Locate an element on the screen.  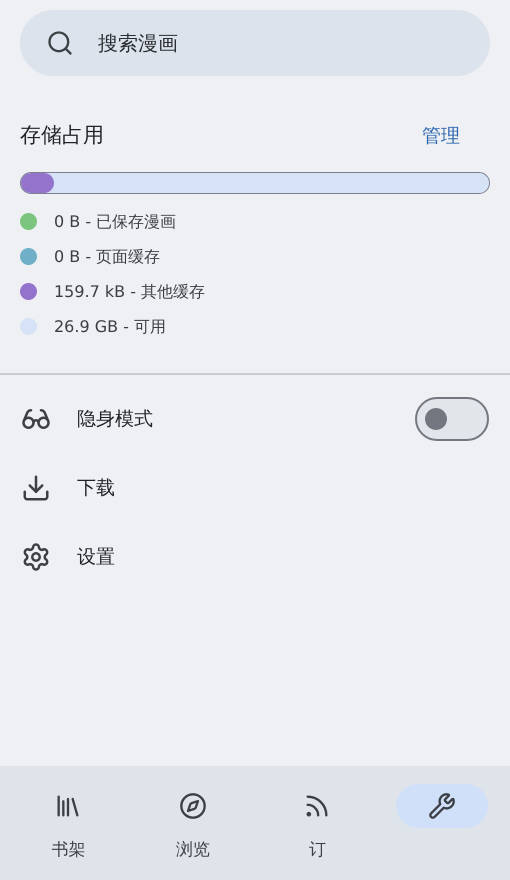
nav-label: 书架 is located at coordinates (68, 850).